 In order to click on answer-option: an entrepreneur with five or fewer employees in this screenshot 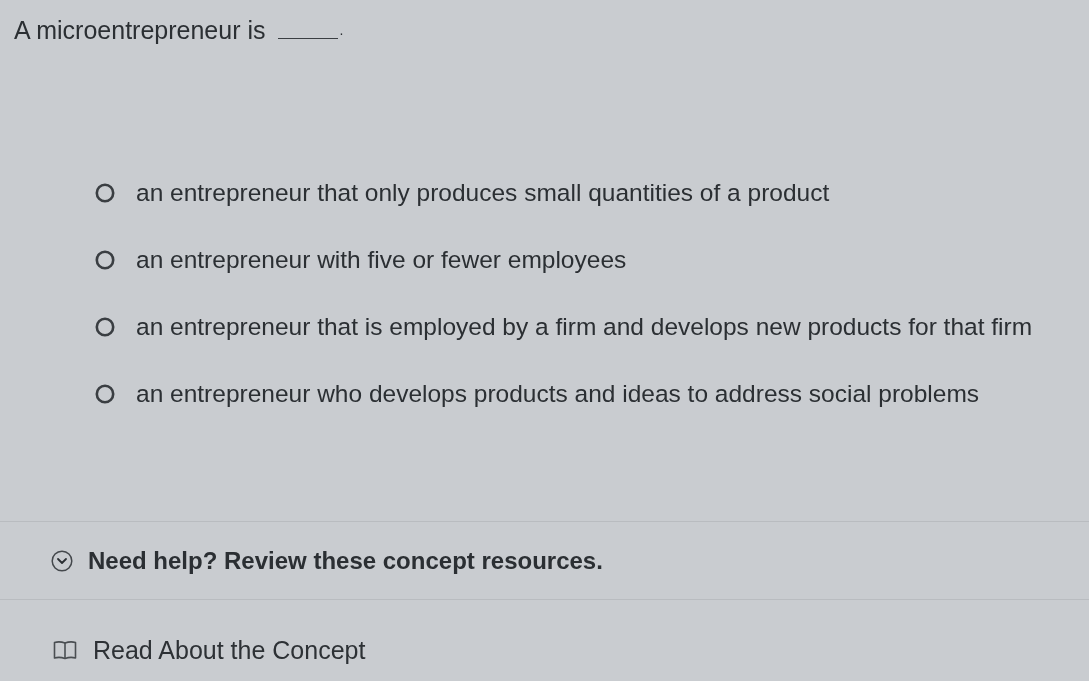, I will do `click(381, 259)`.